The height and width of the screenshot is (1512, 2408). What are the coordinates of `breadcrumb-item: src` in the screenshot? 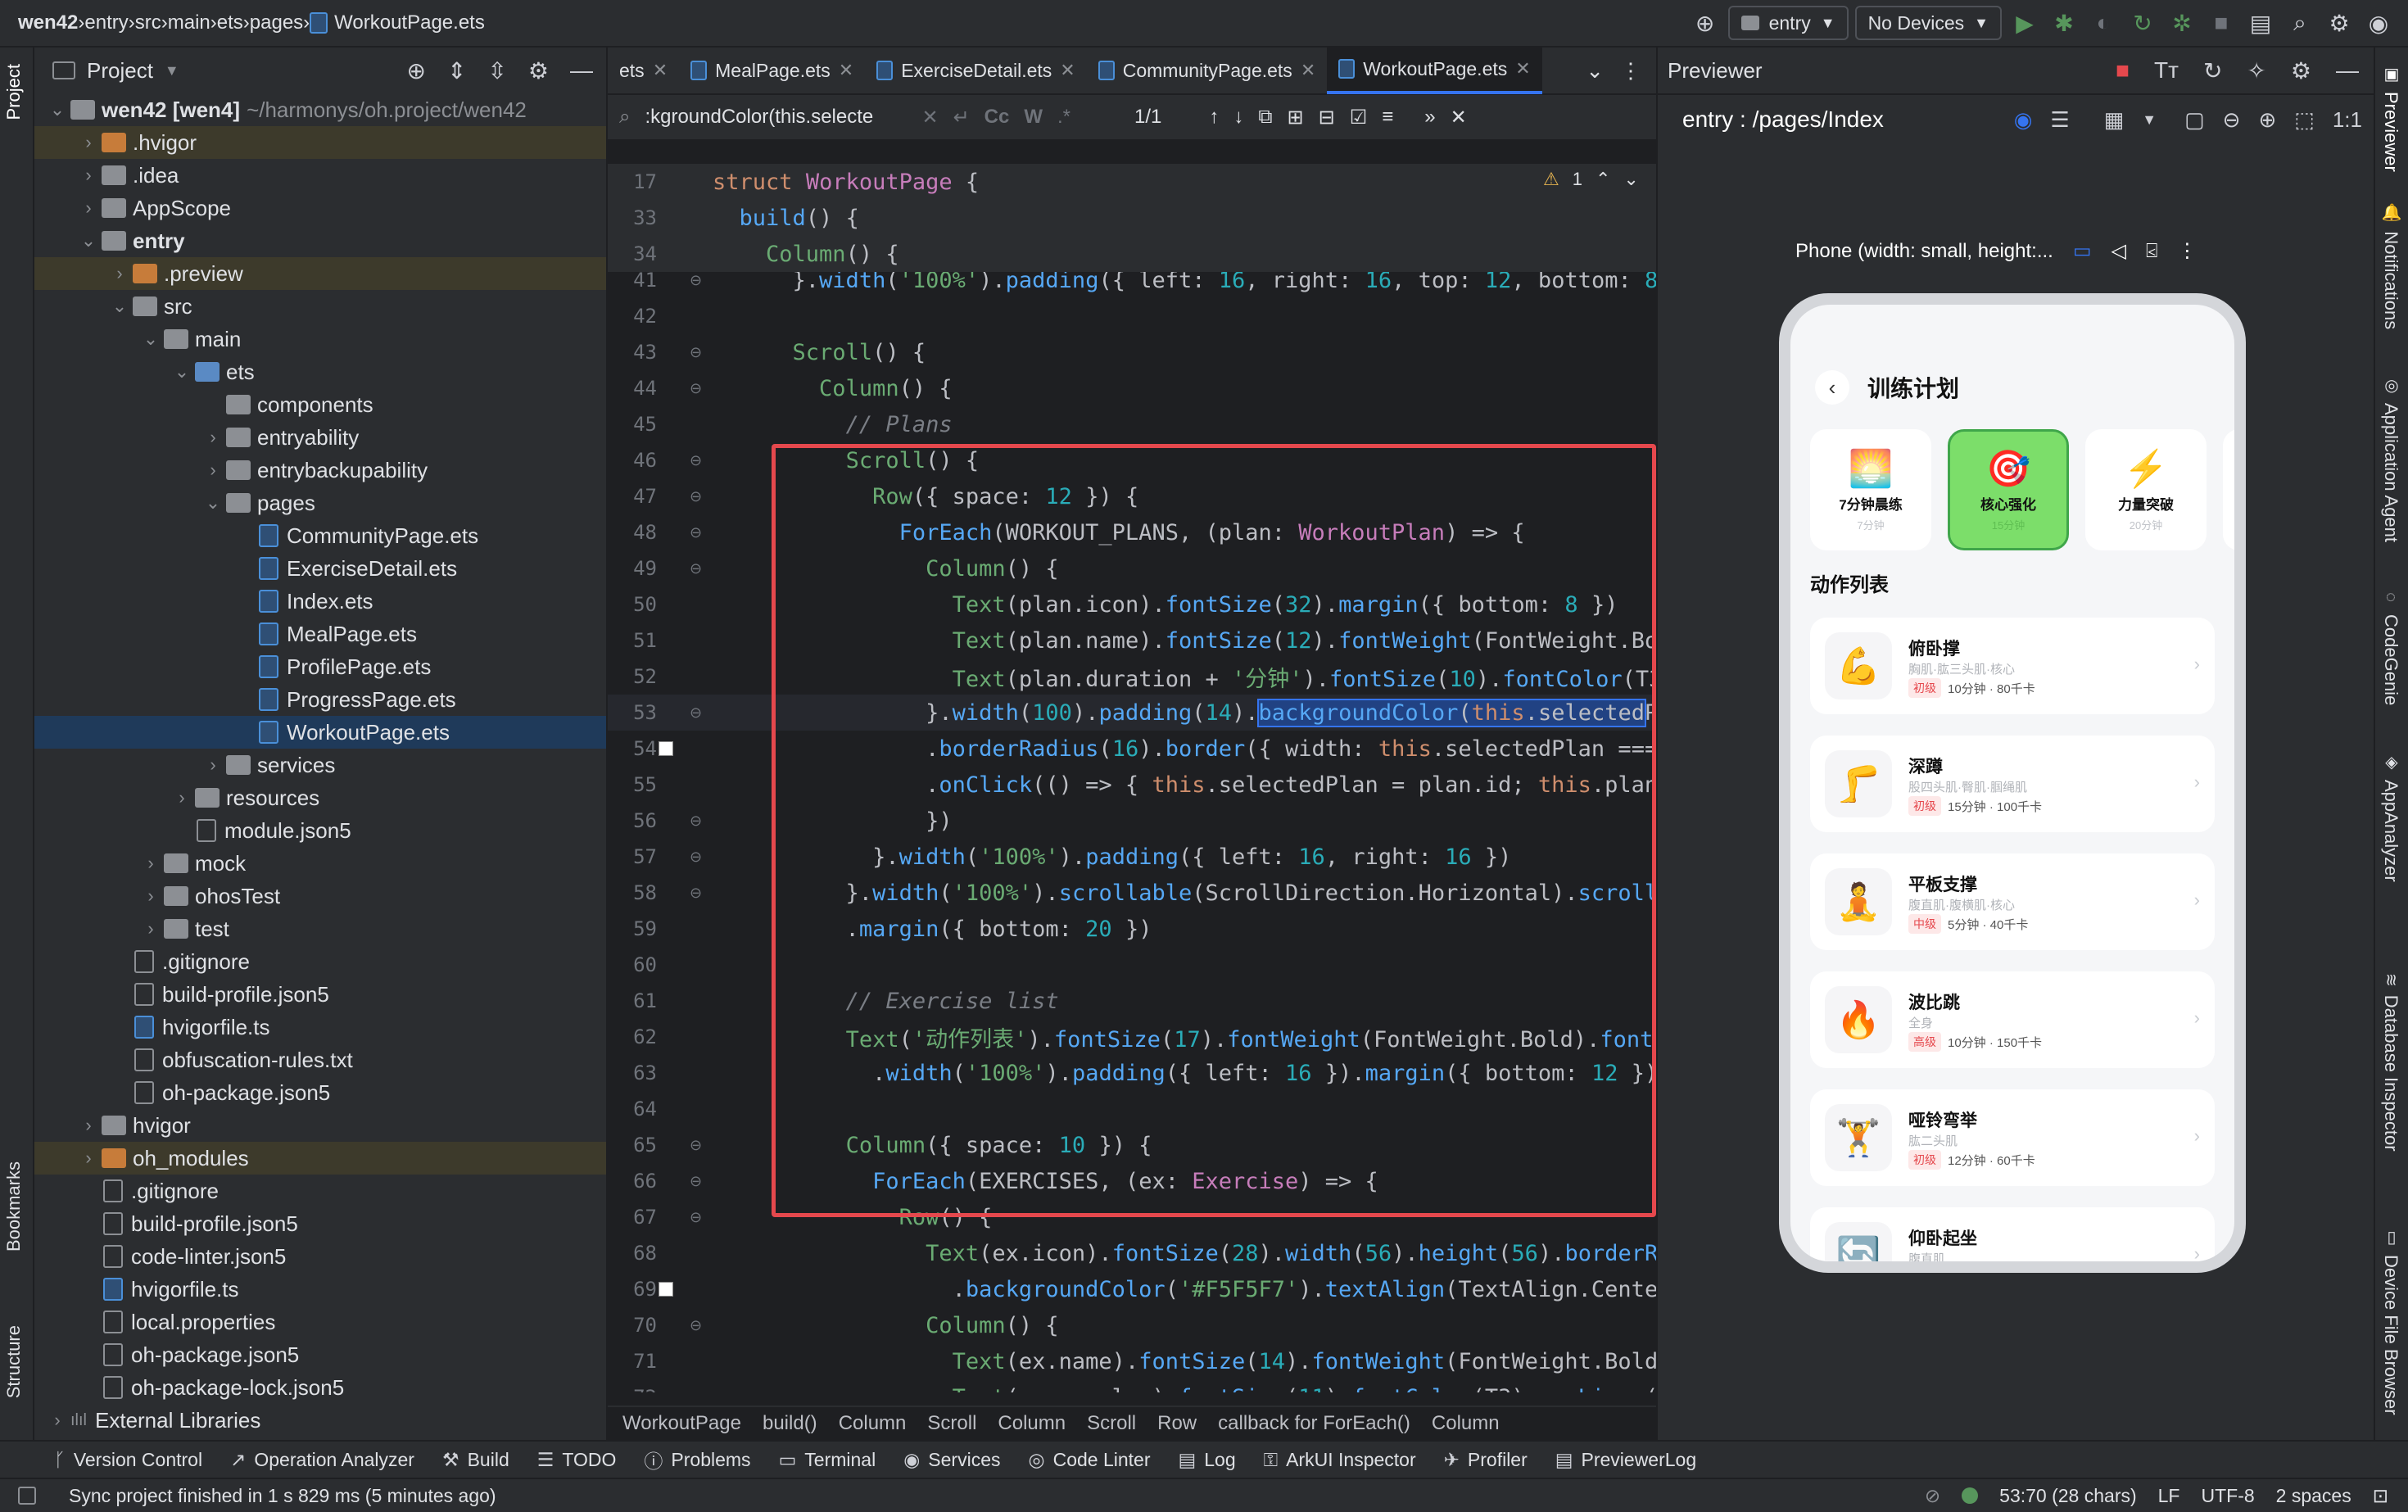 It's located at (148, 22).